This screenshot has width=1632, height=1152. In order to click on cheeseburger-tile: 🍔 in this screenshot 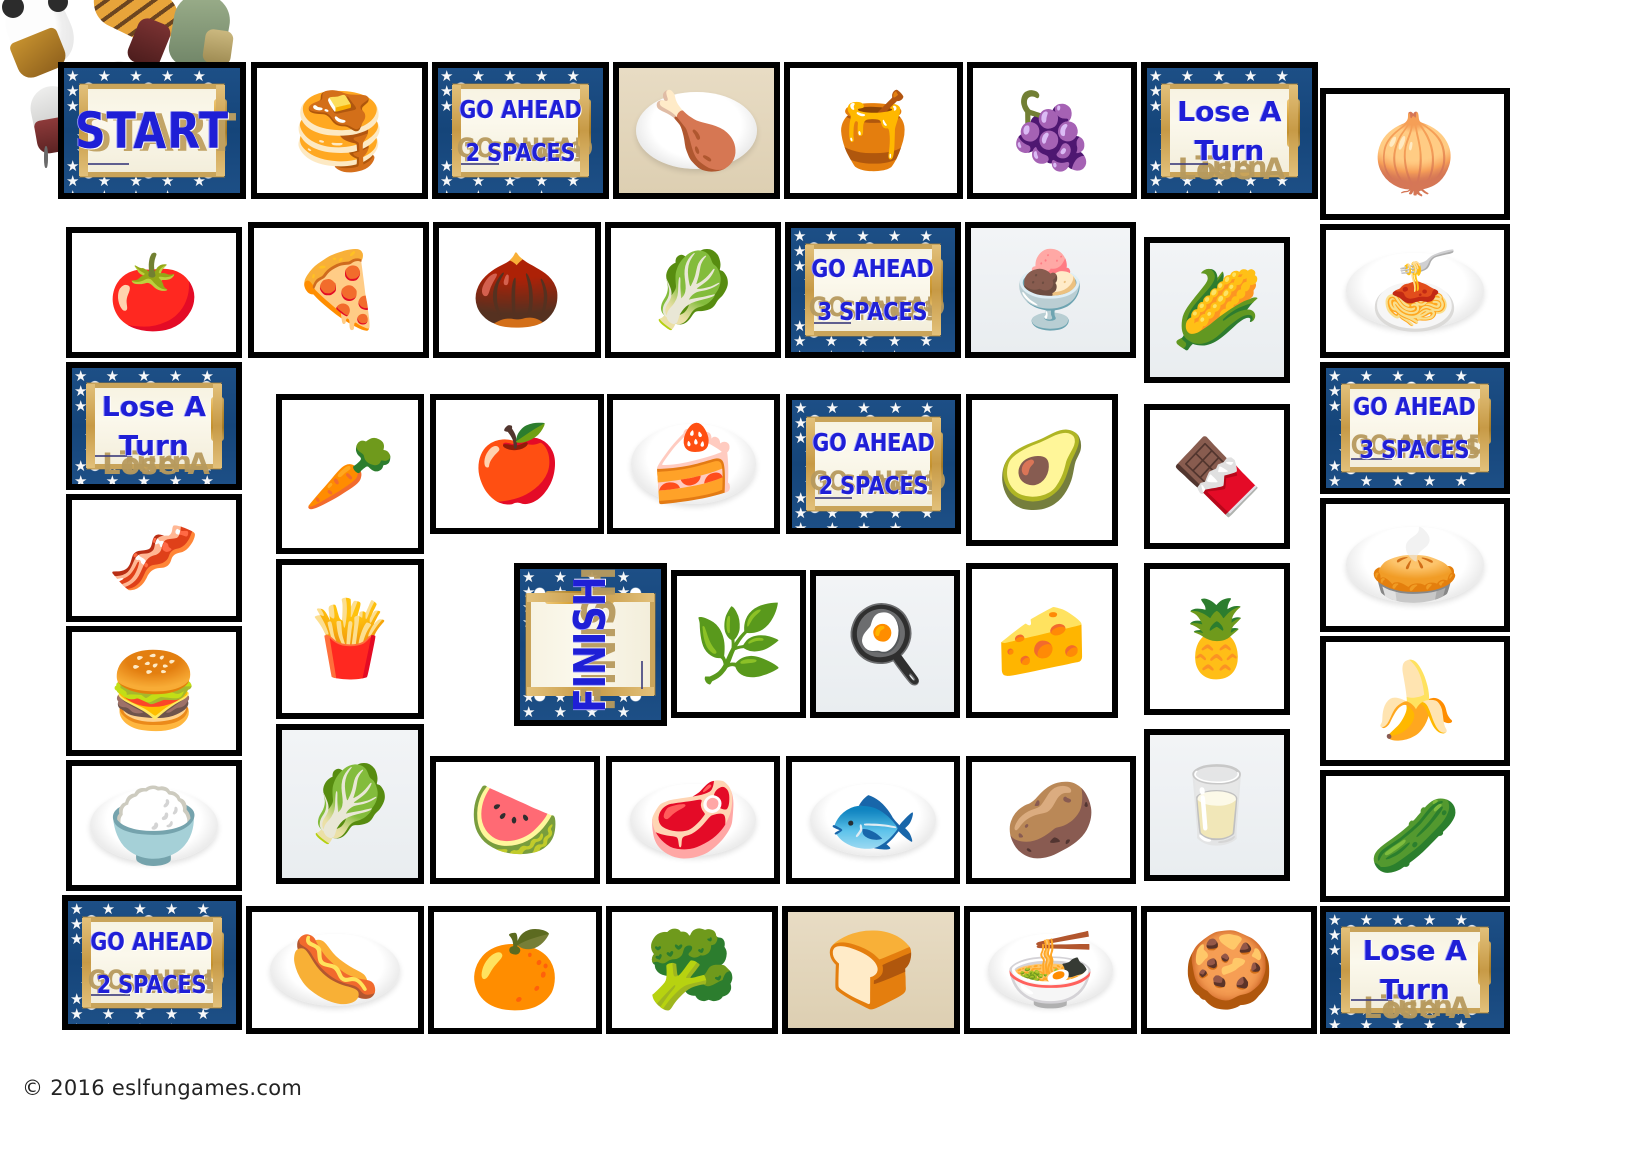, I will do `click(154, 691)`.